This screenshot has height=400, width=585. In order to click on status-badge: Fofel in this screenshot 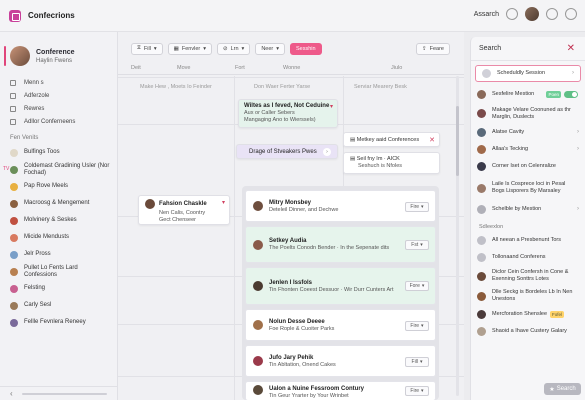, I will do `click(557, 314)`.